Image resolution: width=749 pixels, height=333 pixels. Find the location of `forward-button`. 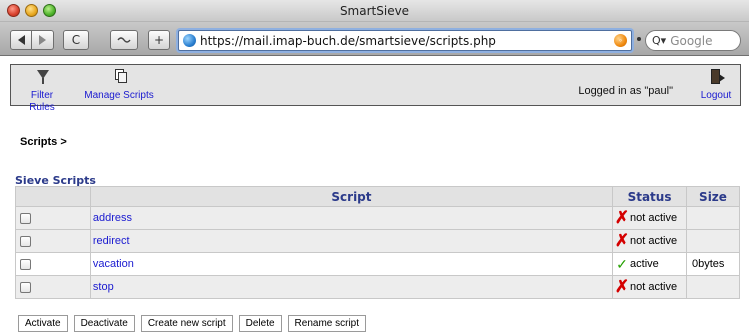

forward-button is located at coordinates (43, 40).